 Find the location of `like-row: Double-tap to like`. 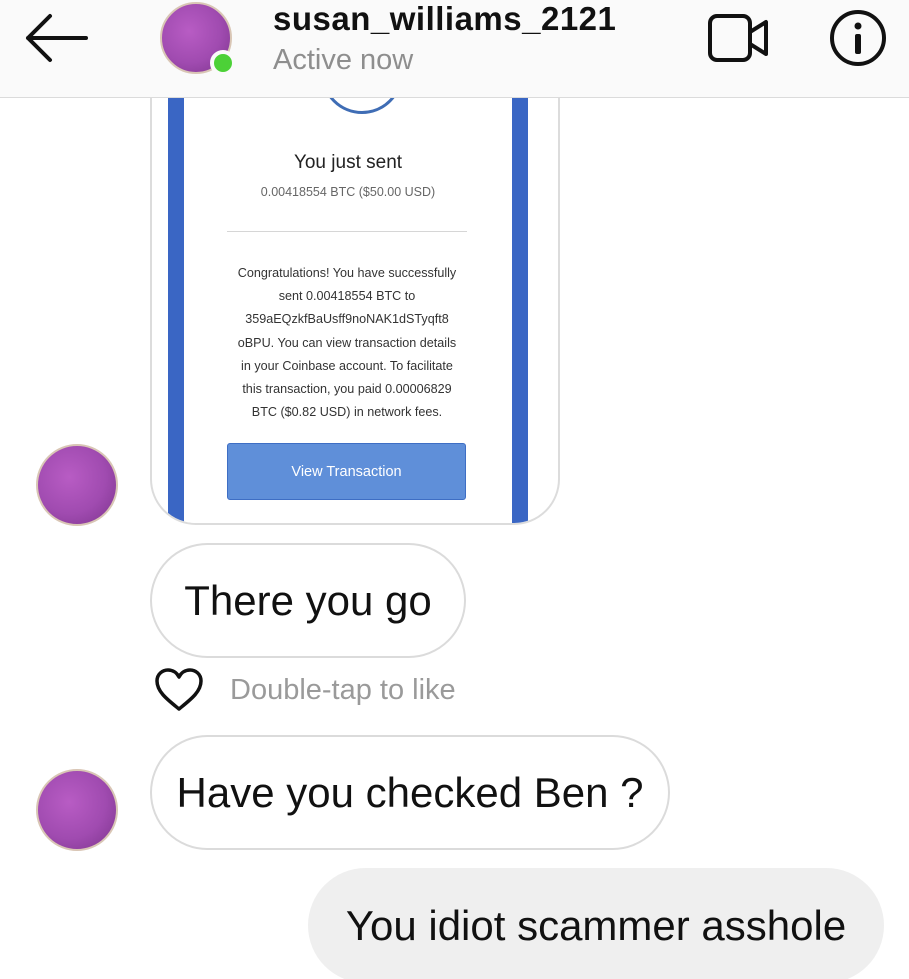

like-row: Double-tap to like is located at coordinates (305, 690).